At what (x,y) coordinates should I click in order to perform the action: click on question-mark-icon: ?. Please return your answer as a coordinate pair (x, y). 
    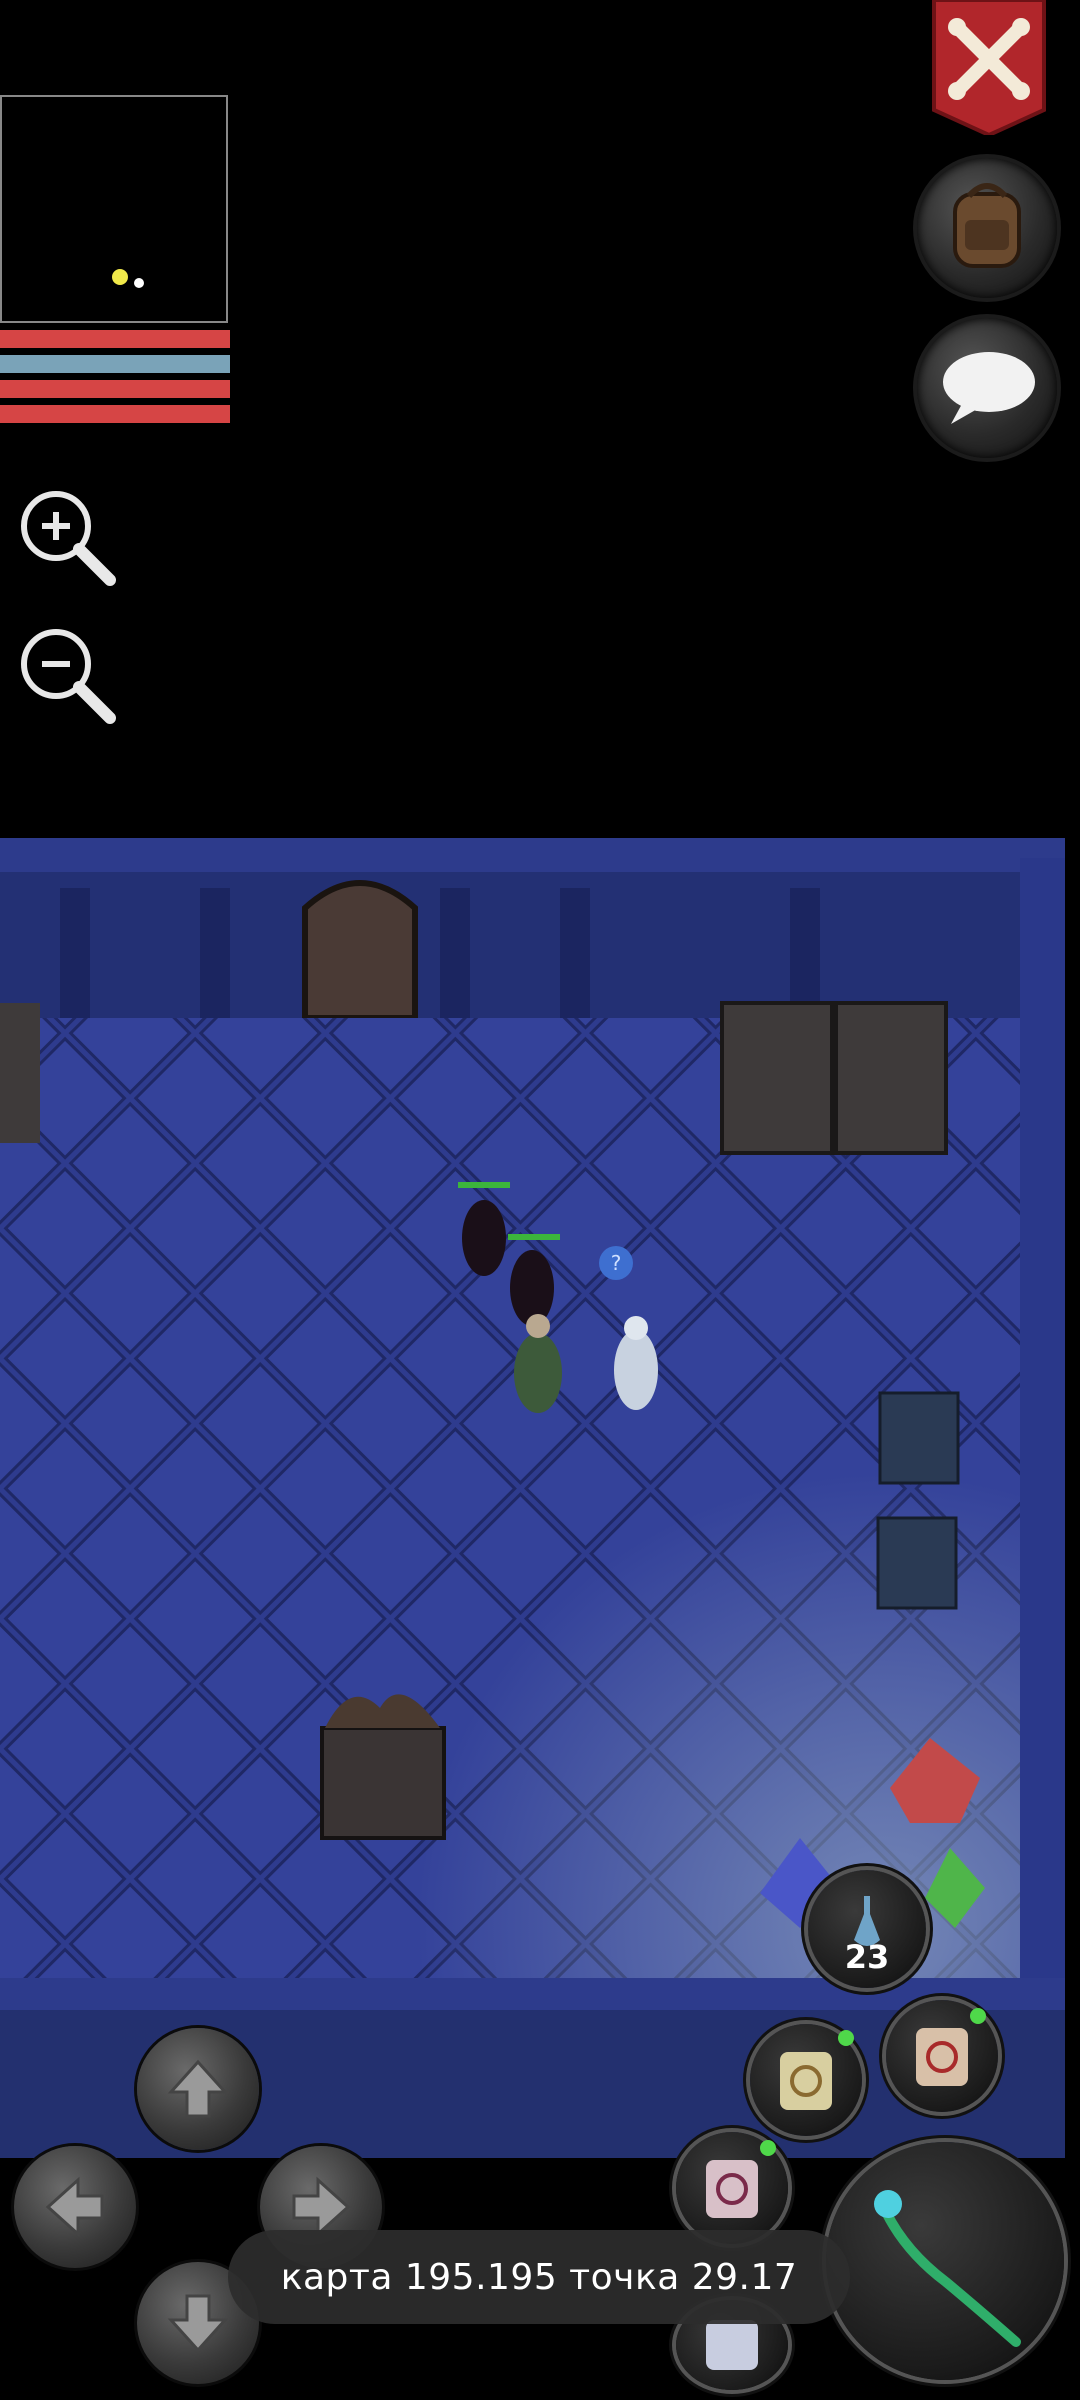
    Looking at the image, I should click on (616, 1263).